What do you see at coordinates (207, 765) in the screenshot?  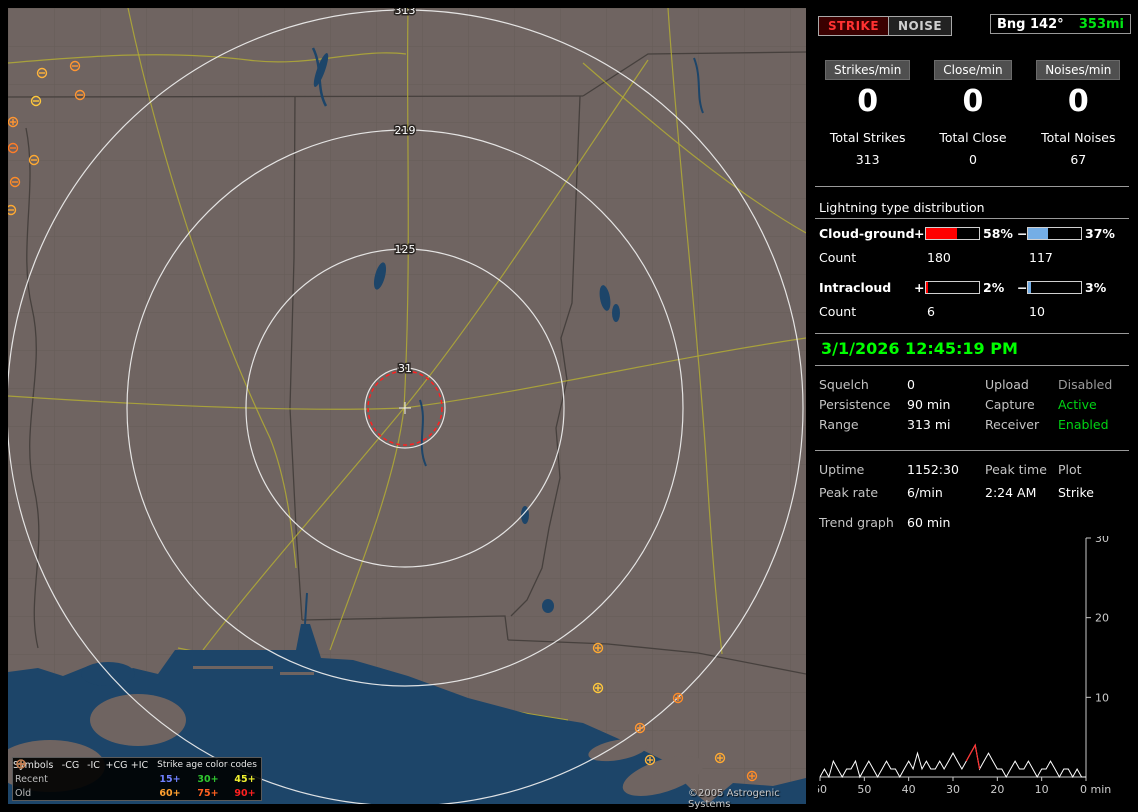 I see `legend-age-header: Strike age color codes` at bounding box center [207, 765].